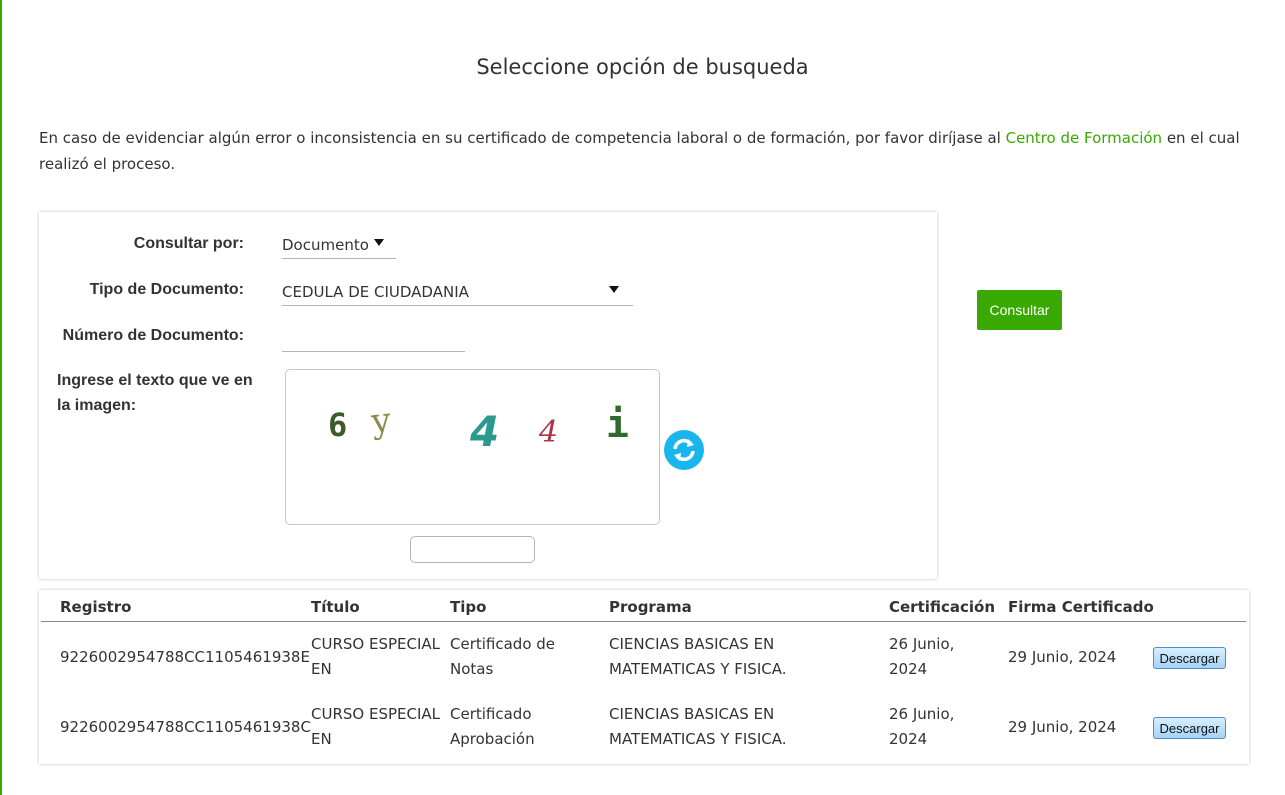  I want to click on cell-tipo: Certificado Aprobación, so click(492, 726).